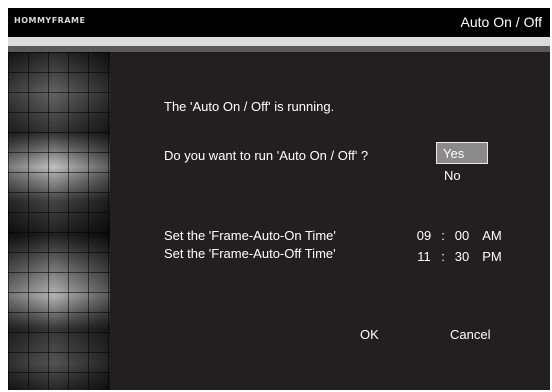 The width and height of the screenshot is (552, 392). I want to click on off-minute: 30, so click(462, 256).